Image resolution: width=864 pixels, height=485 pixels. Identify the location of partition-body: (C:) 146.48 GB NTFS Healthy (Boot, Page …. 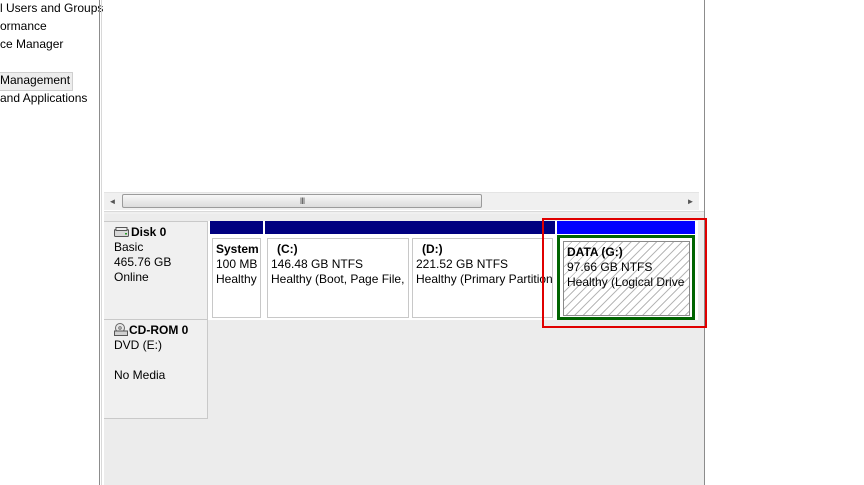
(338, 278).